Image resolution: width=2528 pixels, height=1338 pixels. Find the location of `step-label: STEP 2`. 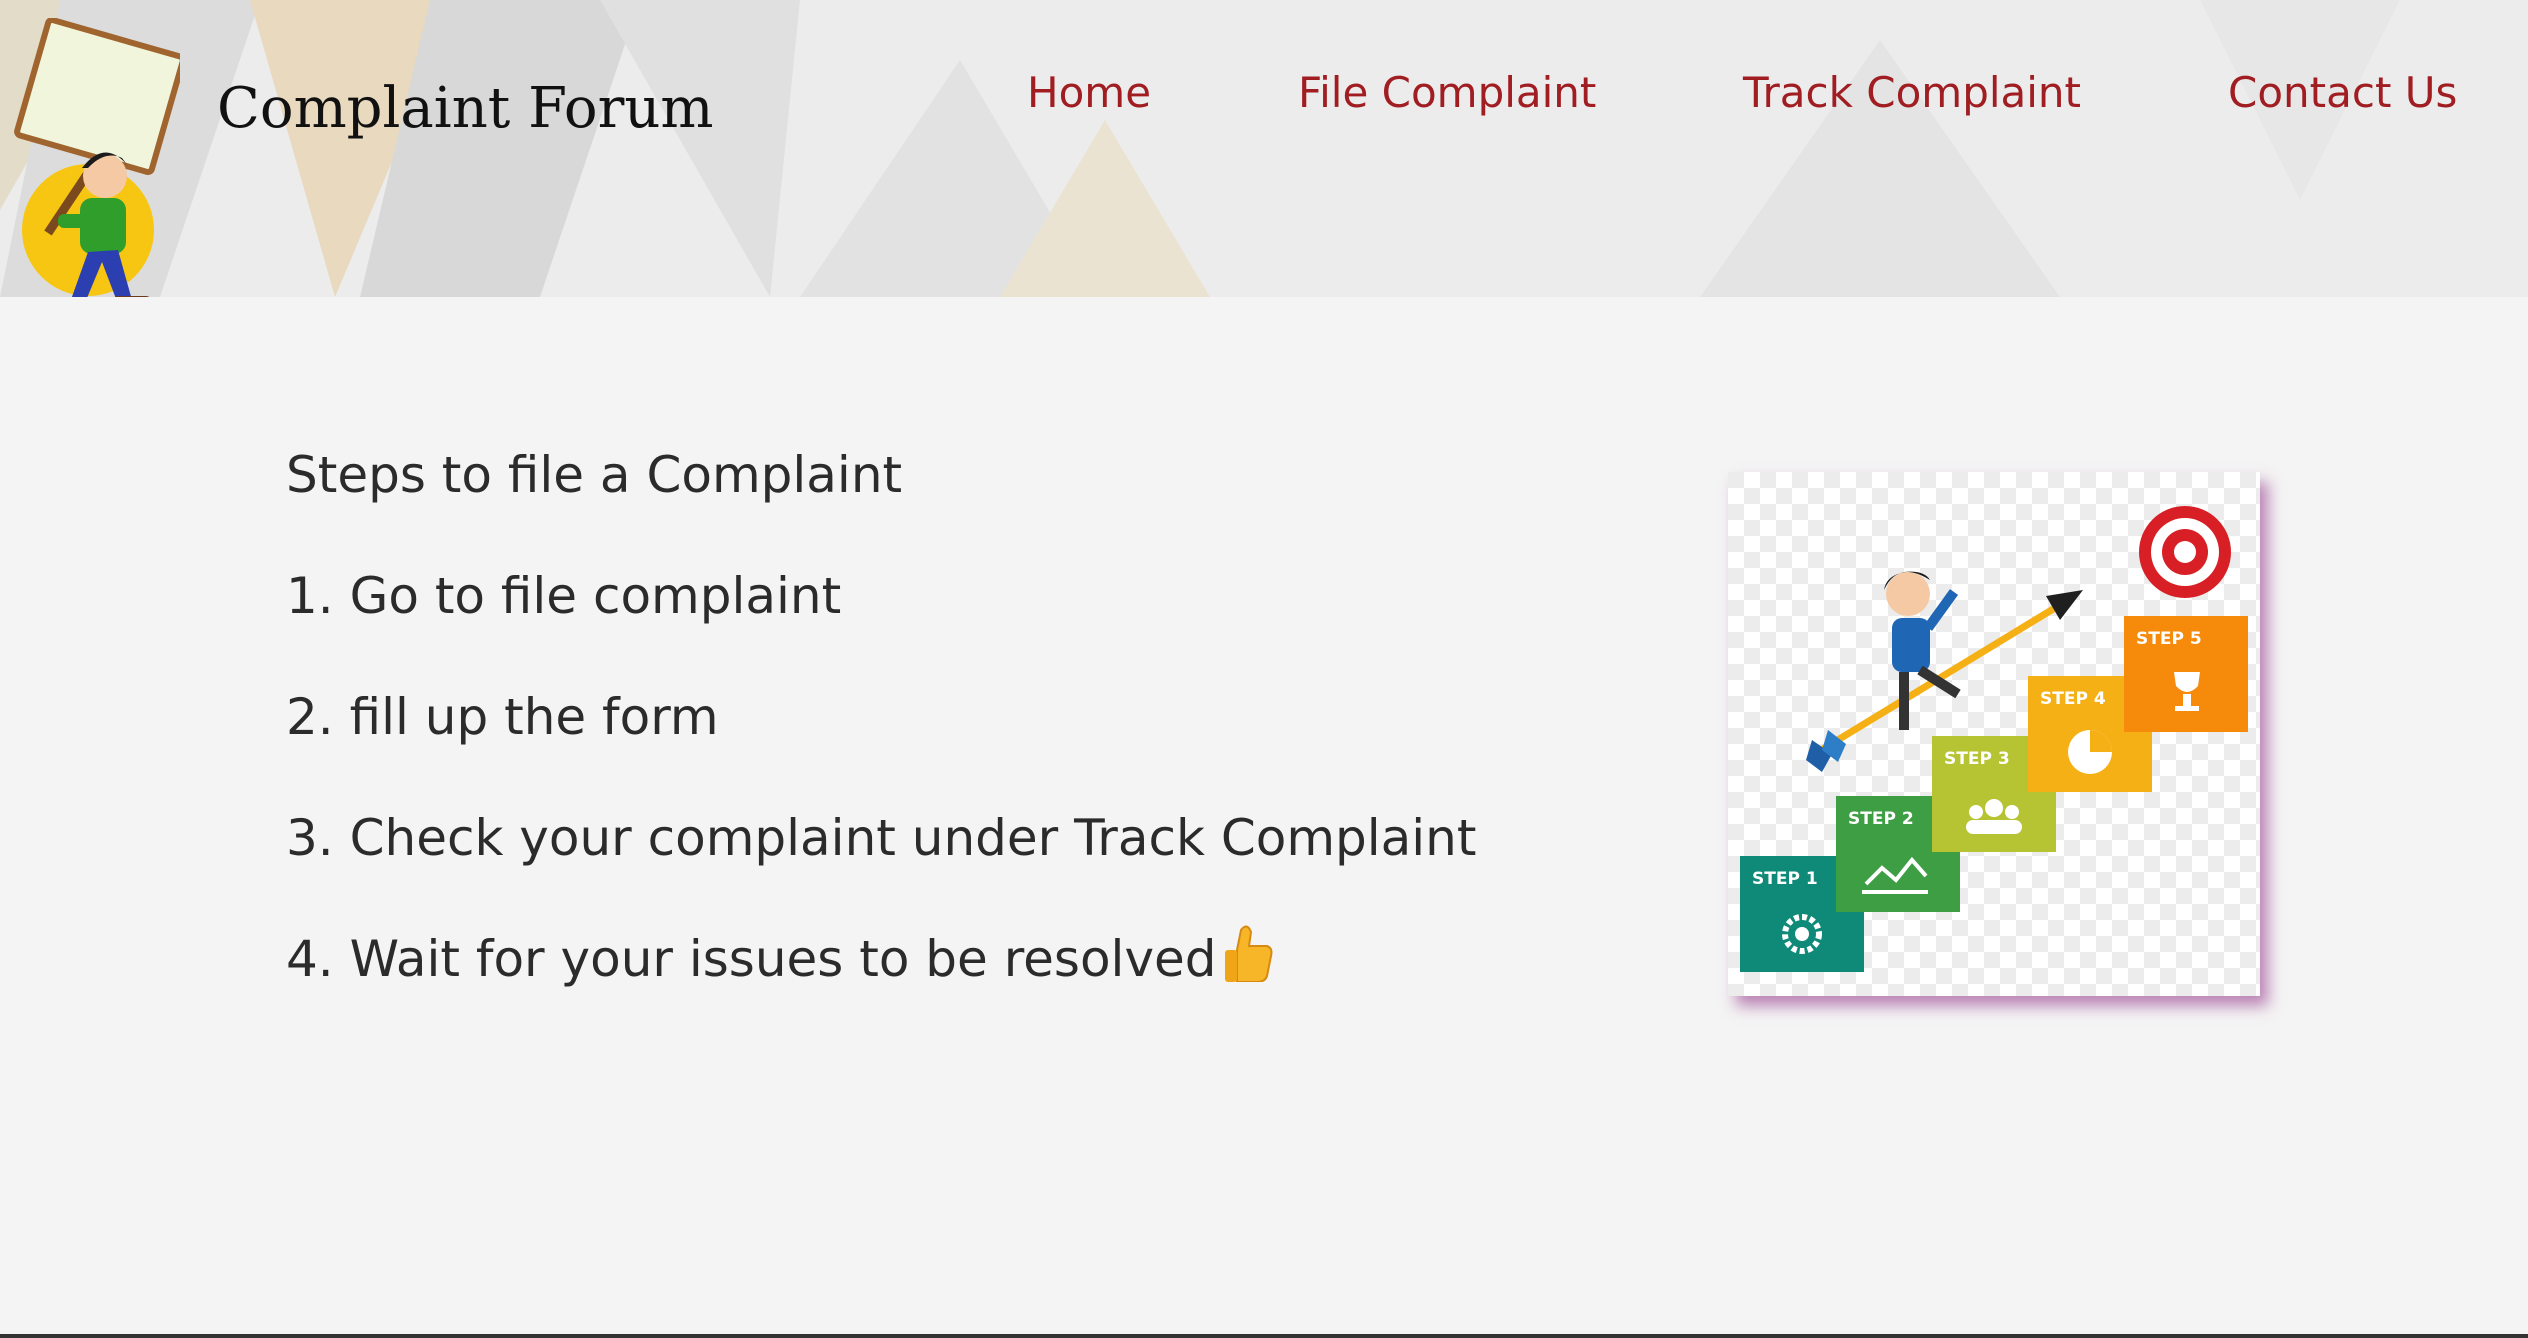

step-label: STEP 2 is located at coordinates (1881, 819).